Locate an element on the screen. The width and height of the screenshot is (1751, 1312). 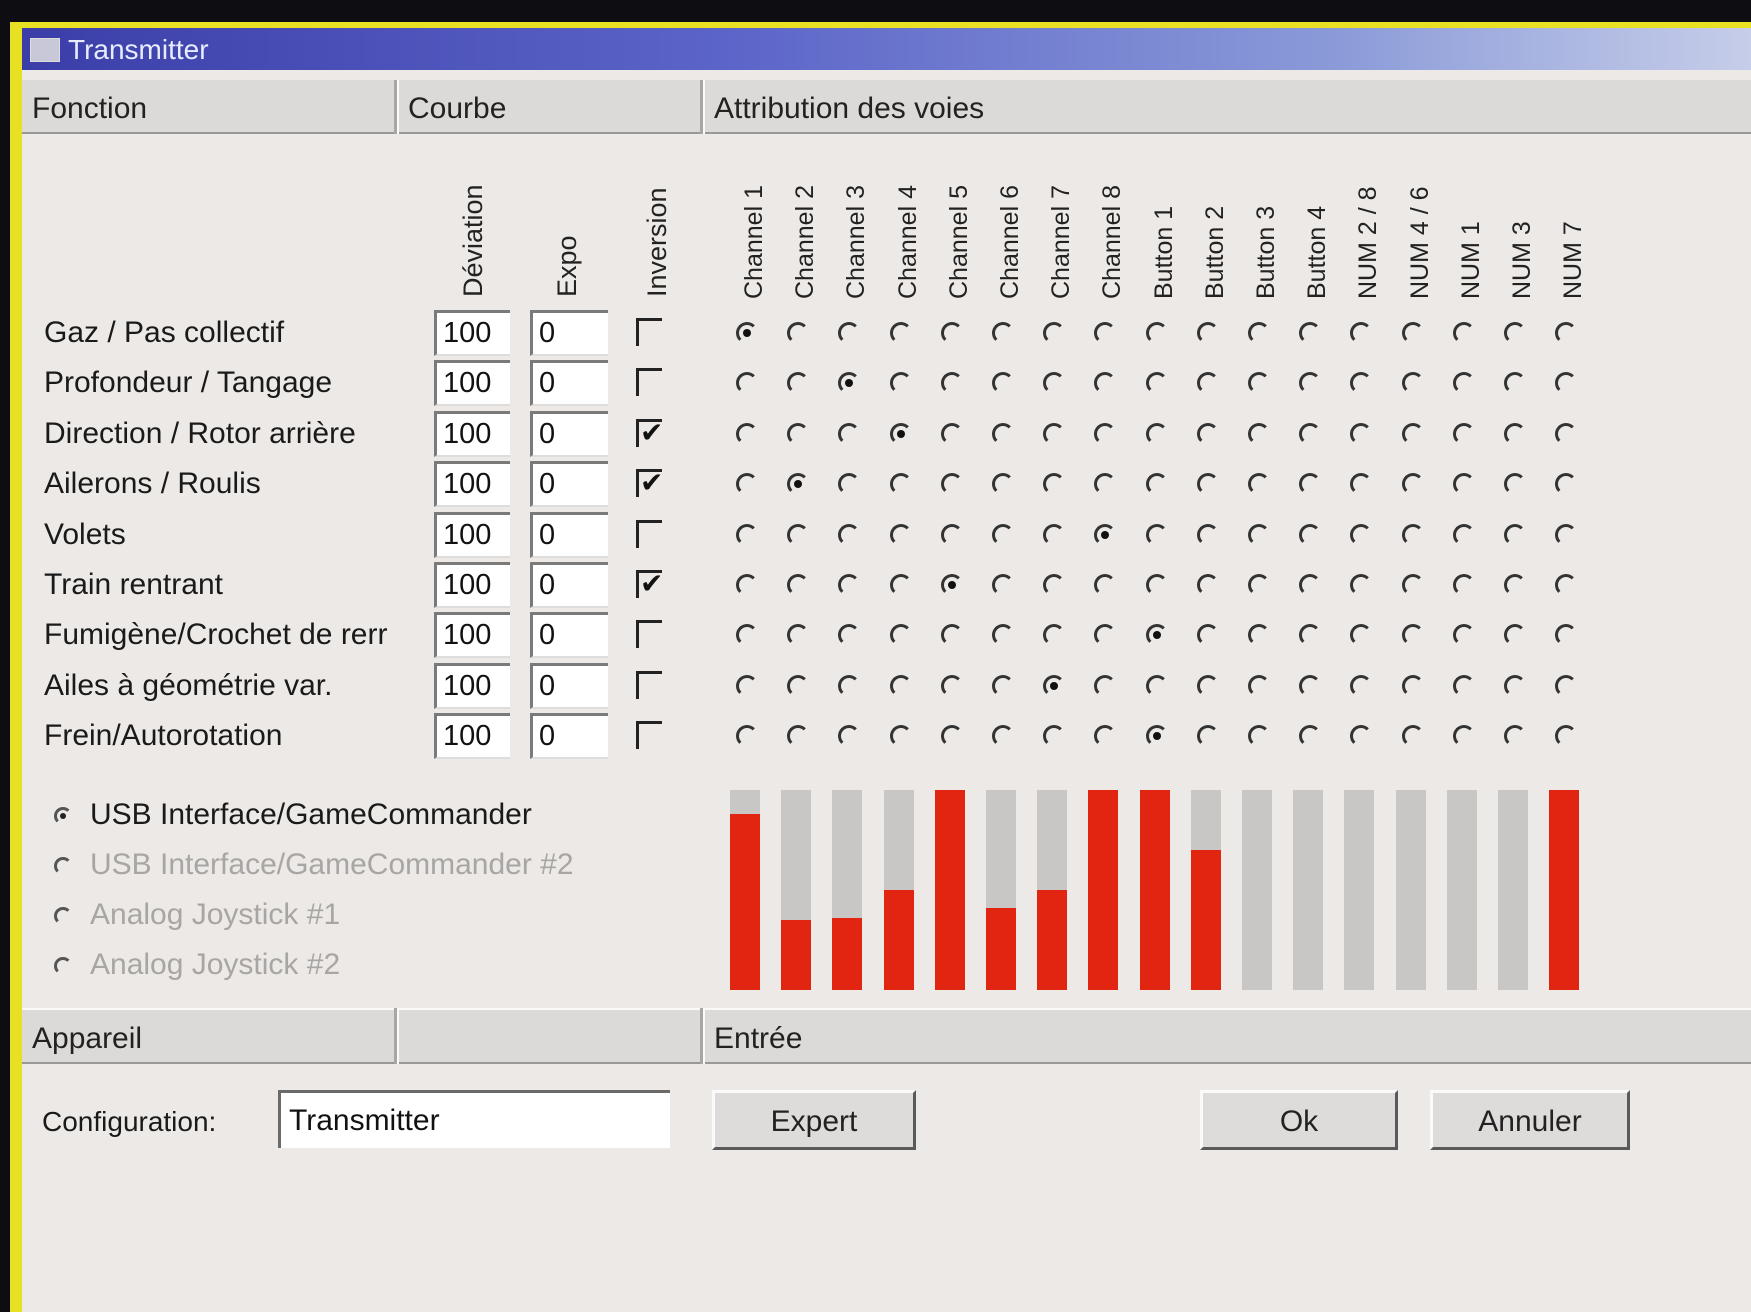
inversion-checkbox: ✔ is located at coordinates (649, 432).